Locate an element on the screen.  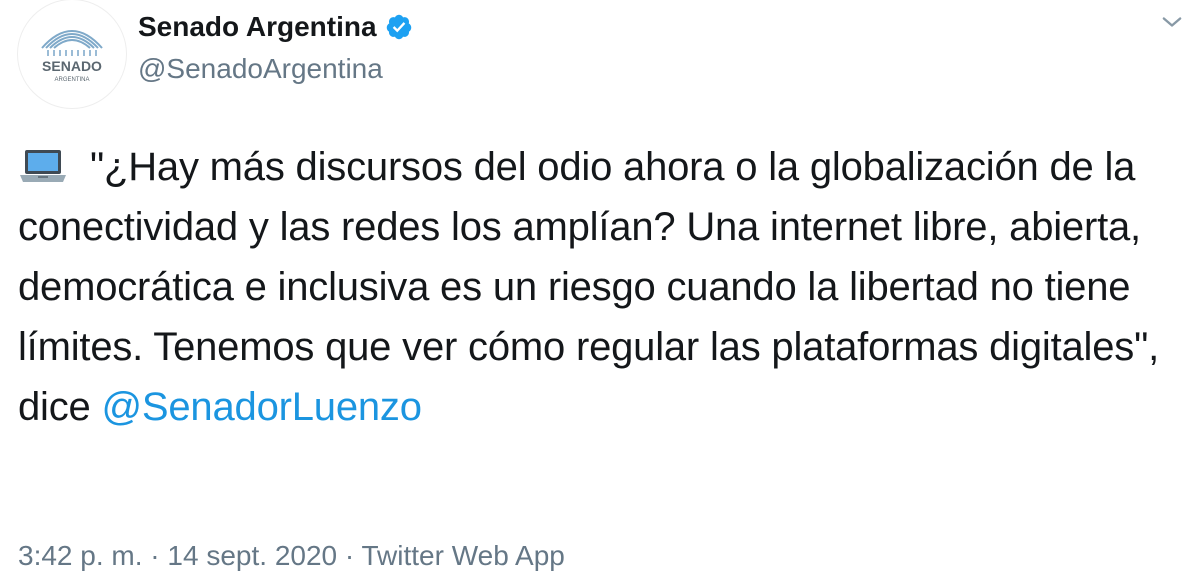
avatar-wordmark-top: SENADO is located at coordinates (72, 66).